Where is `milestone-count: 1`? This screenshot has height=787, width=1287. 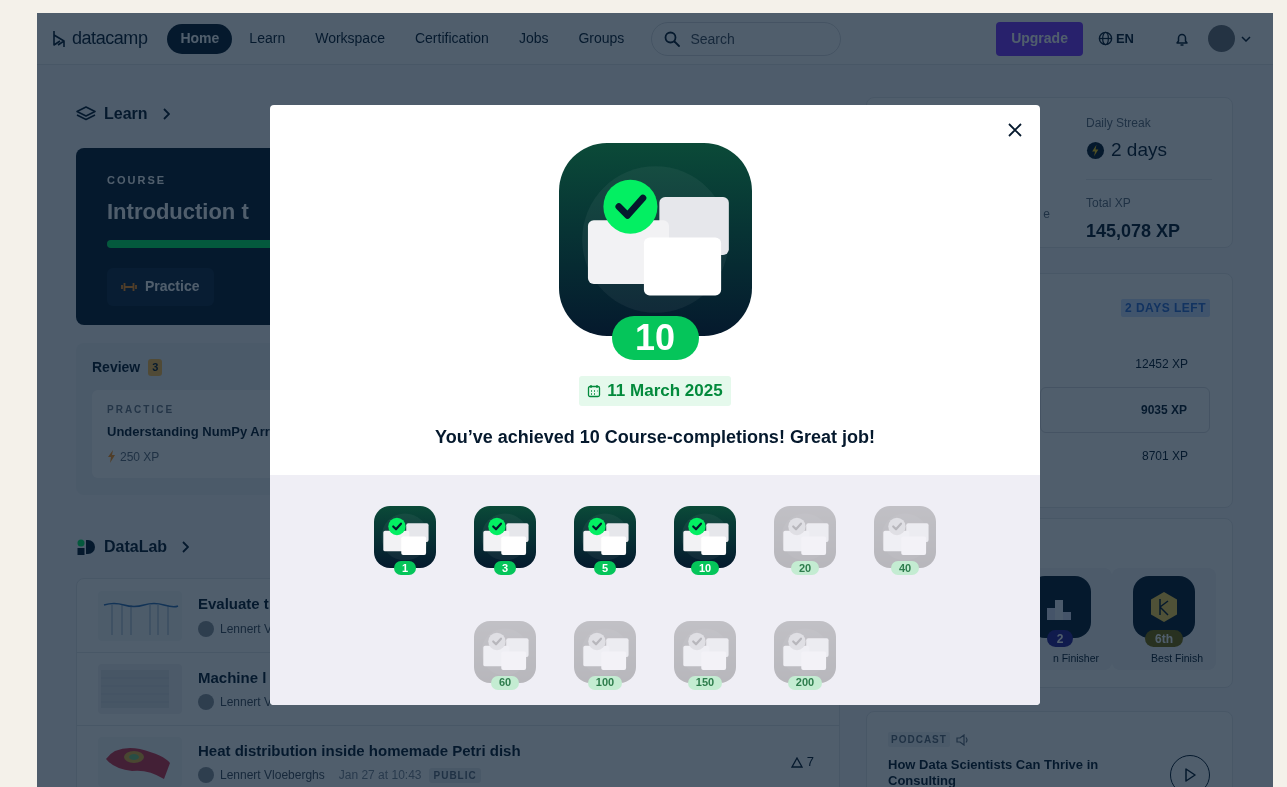
milestone-count: 1 is located at coordinates (405, 568).